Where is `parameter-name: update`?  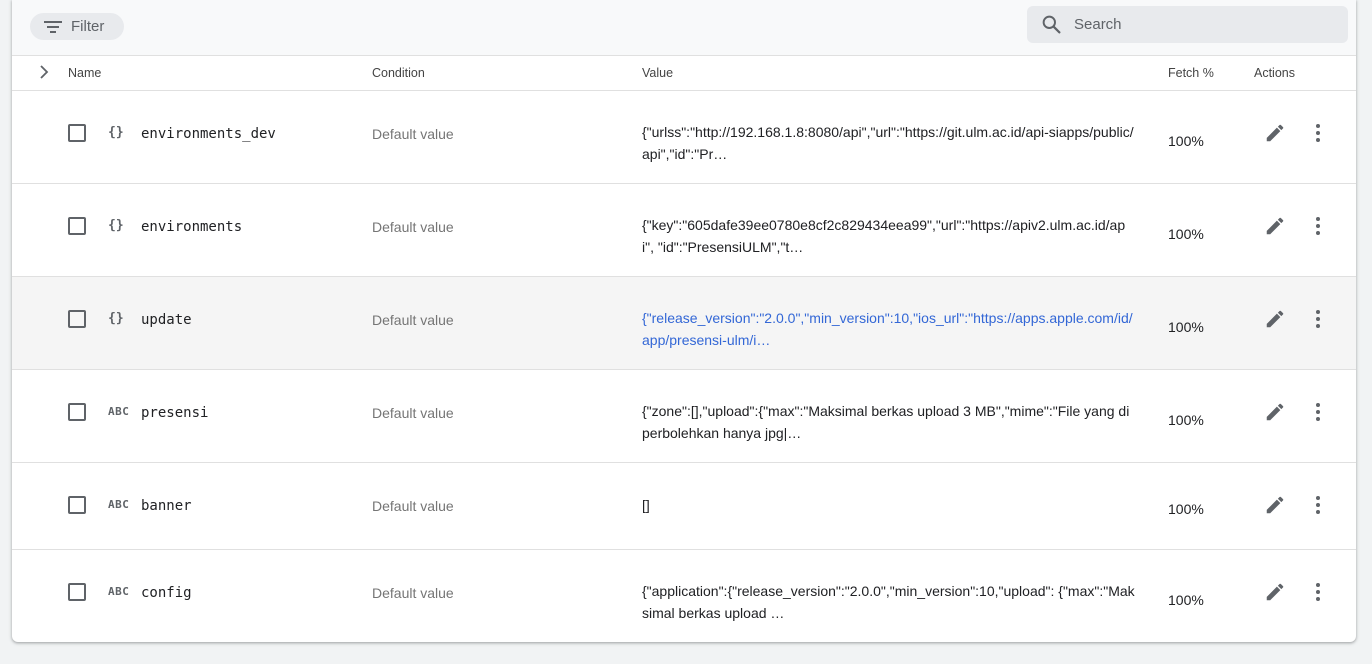 parameter-name: update is located at coordinates (166, 320).